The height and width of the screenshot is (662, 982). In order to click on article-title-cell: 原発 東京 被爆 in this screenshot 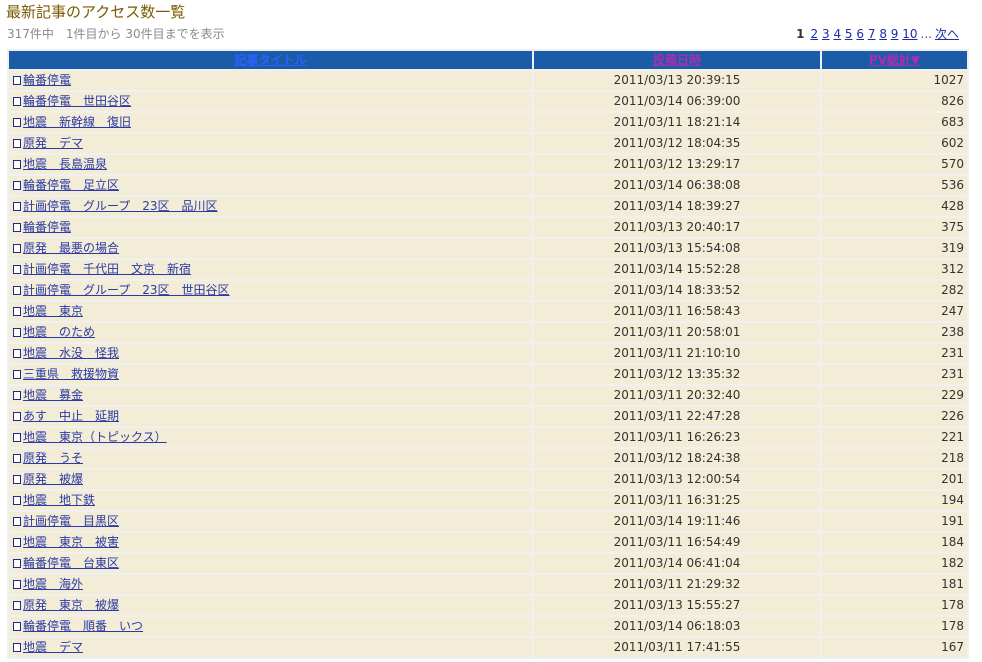, I will do `click(270, 605)`.